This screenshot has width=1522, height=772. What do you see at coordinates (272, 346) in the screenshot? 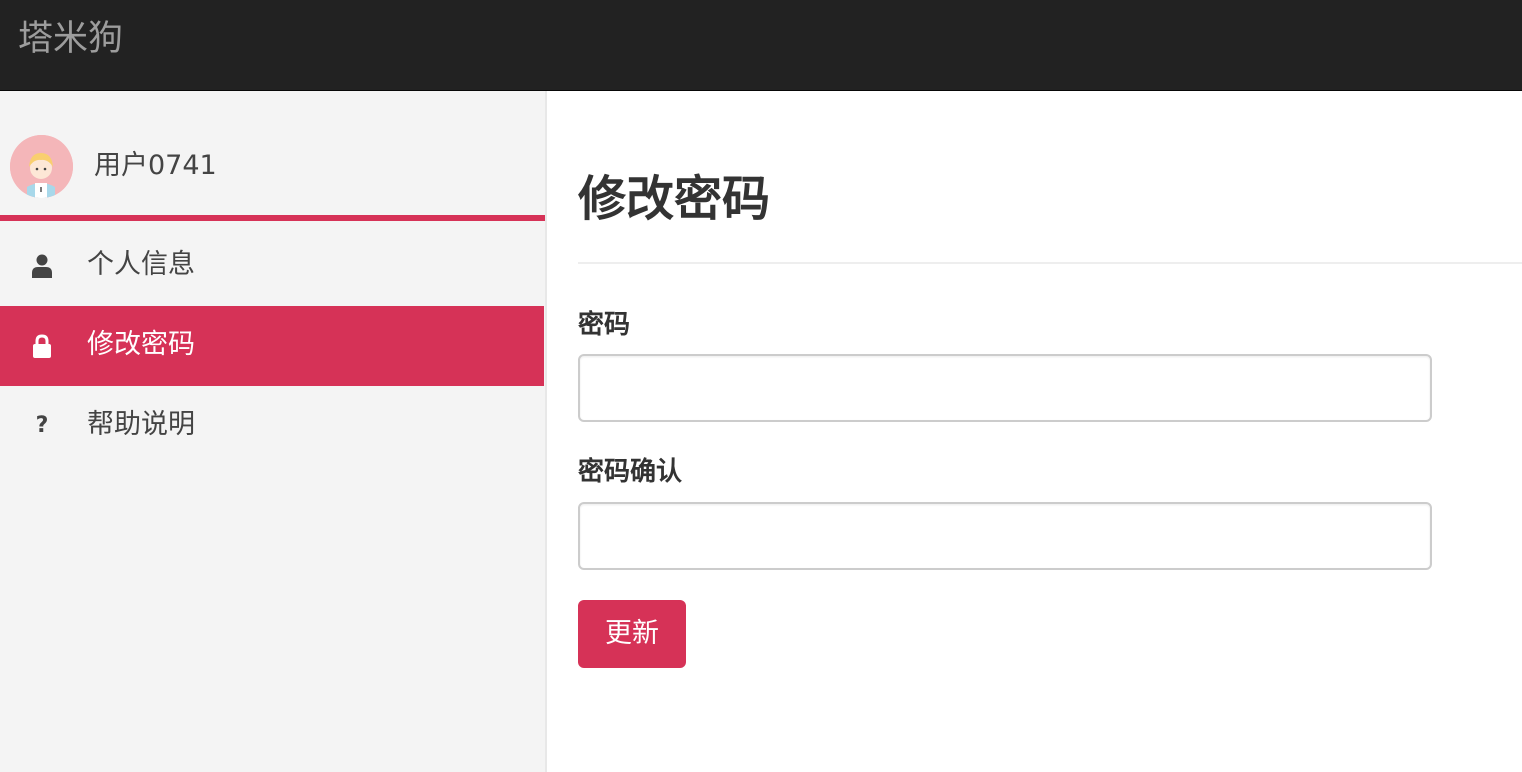
I see `sidebar-item-change-password: 修改密码` at bounding box center [272, 346].